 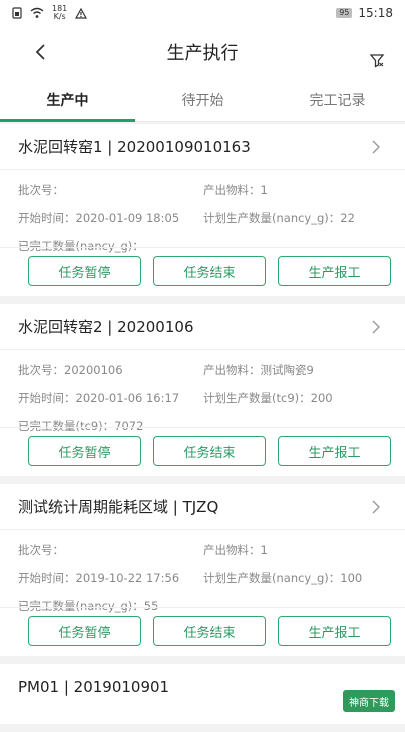 I want to click on task-card-header: 水泥回转窑1 | 20200109010163, so click(x=202, y=147).